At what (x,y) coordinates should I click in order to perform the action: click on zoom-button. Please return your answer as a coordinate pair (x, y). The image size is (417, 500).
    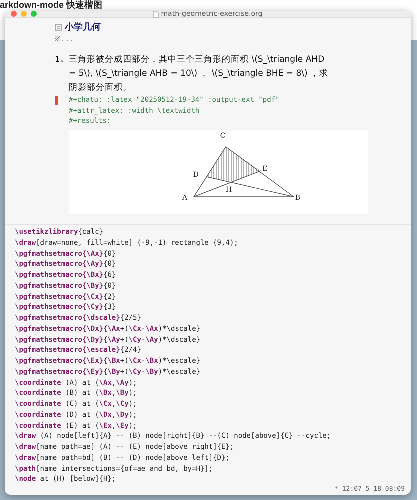
    Looking at the image, I should click on (34, 14).